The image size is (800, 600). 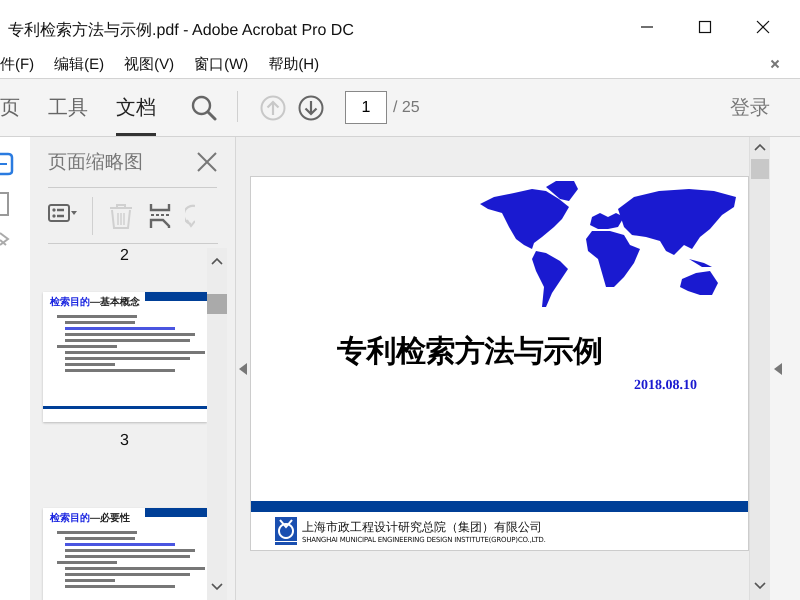 I want to click on extract-button, so click(x=160, y=216).